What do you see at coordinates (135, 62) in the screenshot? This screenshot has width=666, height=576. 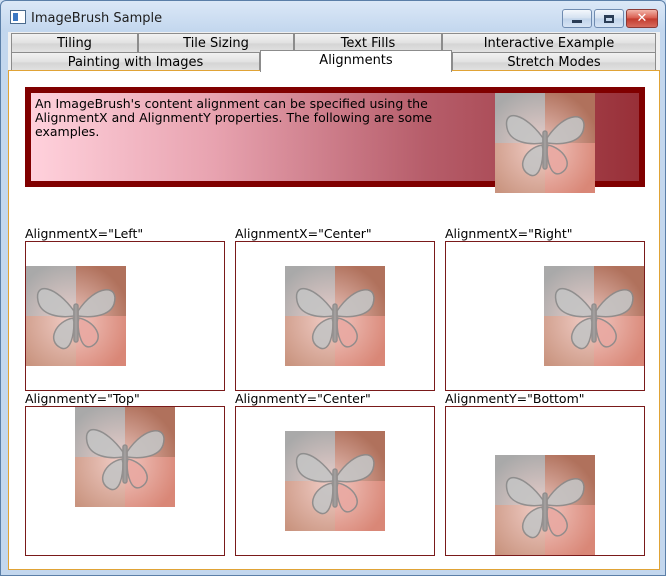 I see `tab-painting-with-images: Painting with Images` at bounding box center [135, 62].